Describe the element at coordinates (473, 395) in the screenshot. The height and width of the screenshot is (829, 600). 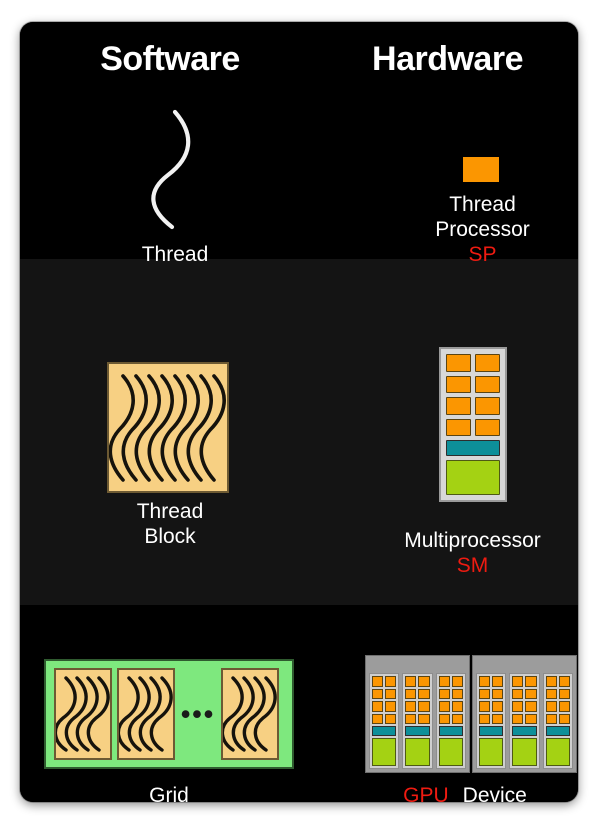
I see `sm-sp-grid` at that location.